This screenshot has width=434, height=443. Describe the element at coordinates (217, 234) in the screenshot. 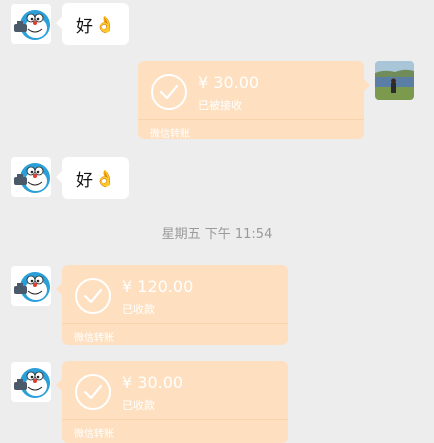

I see `chat-timestamp: 星期五 下午 11:54` at that location.